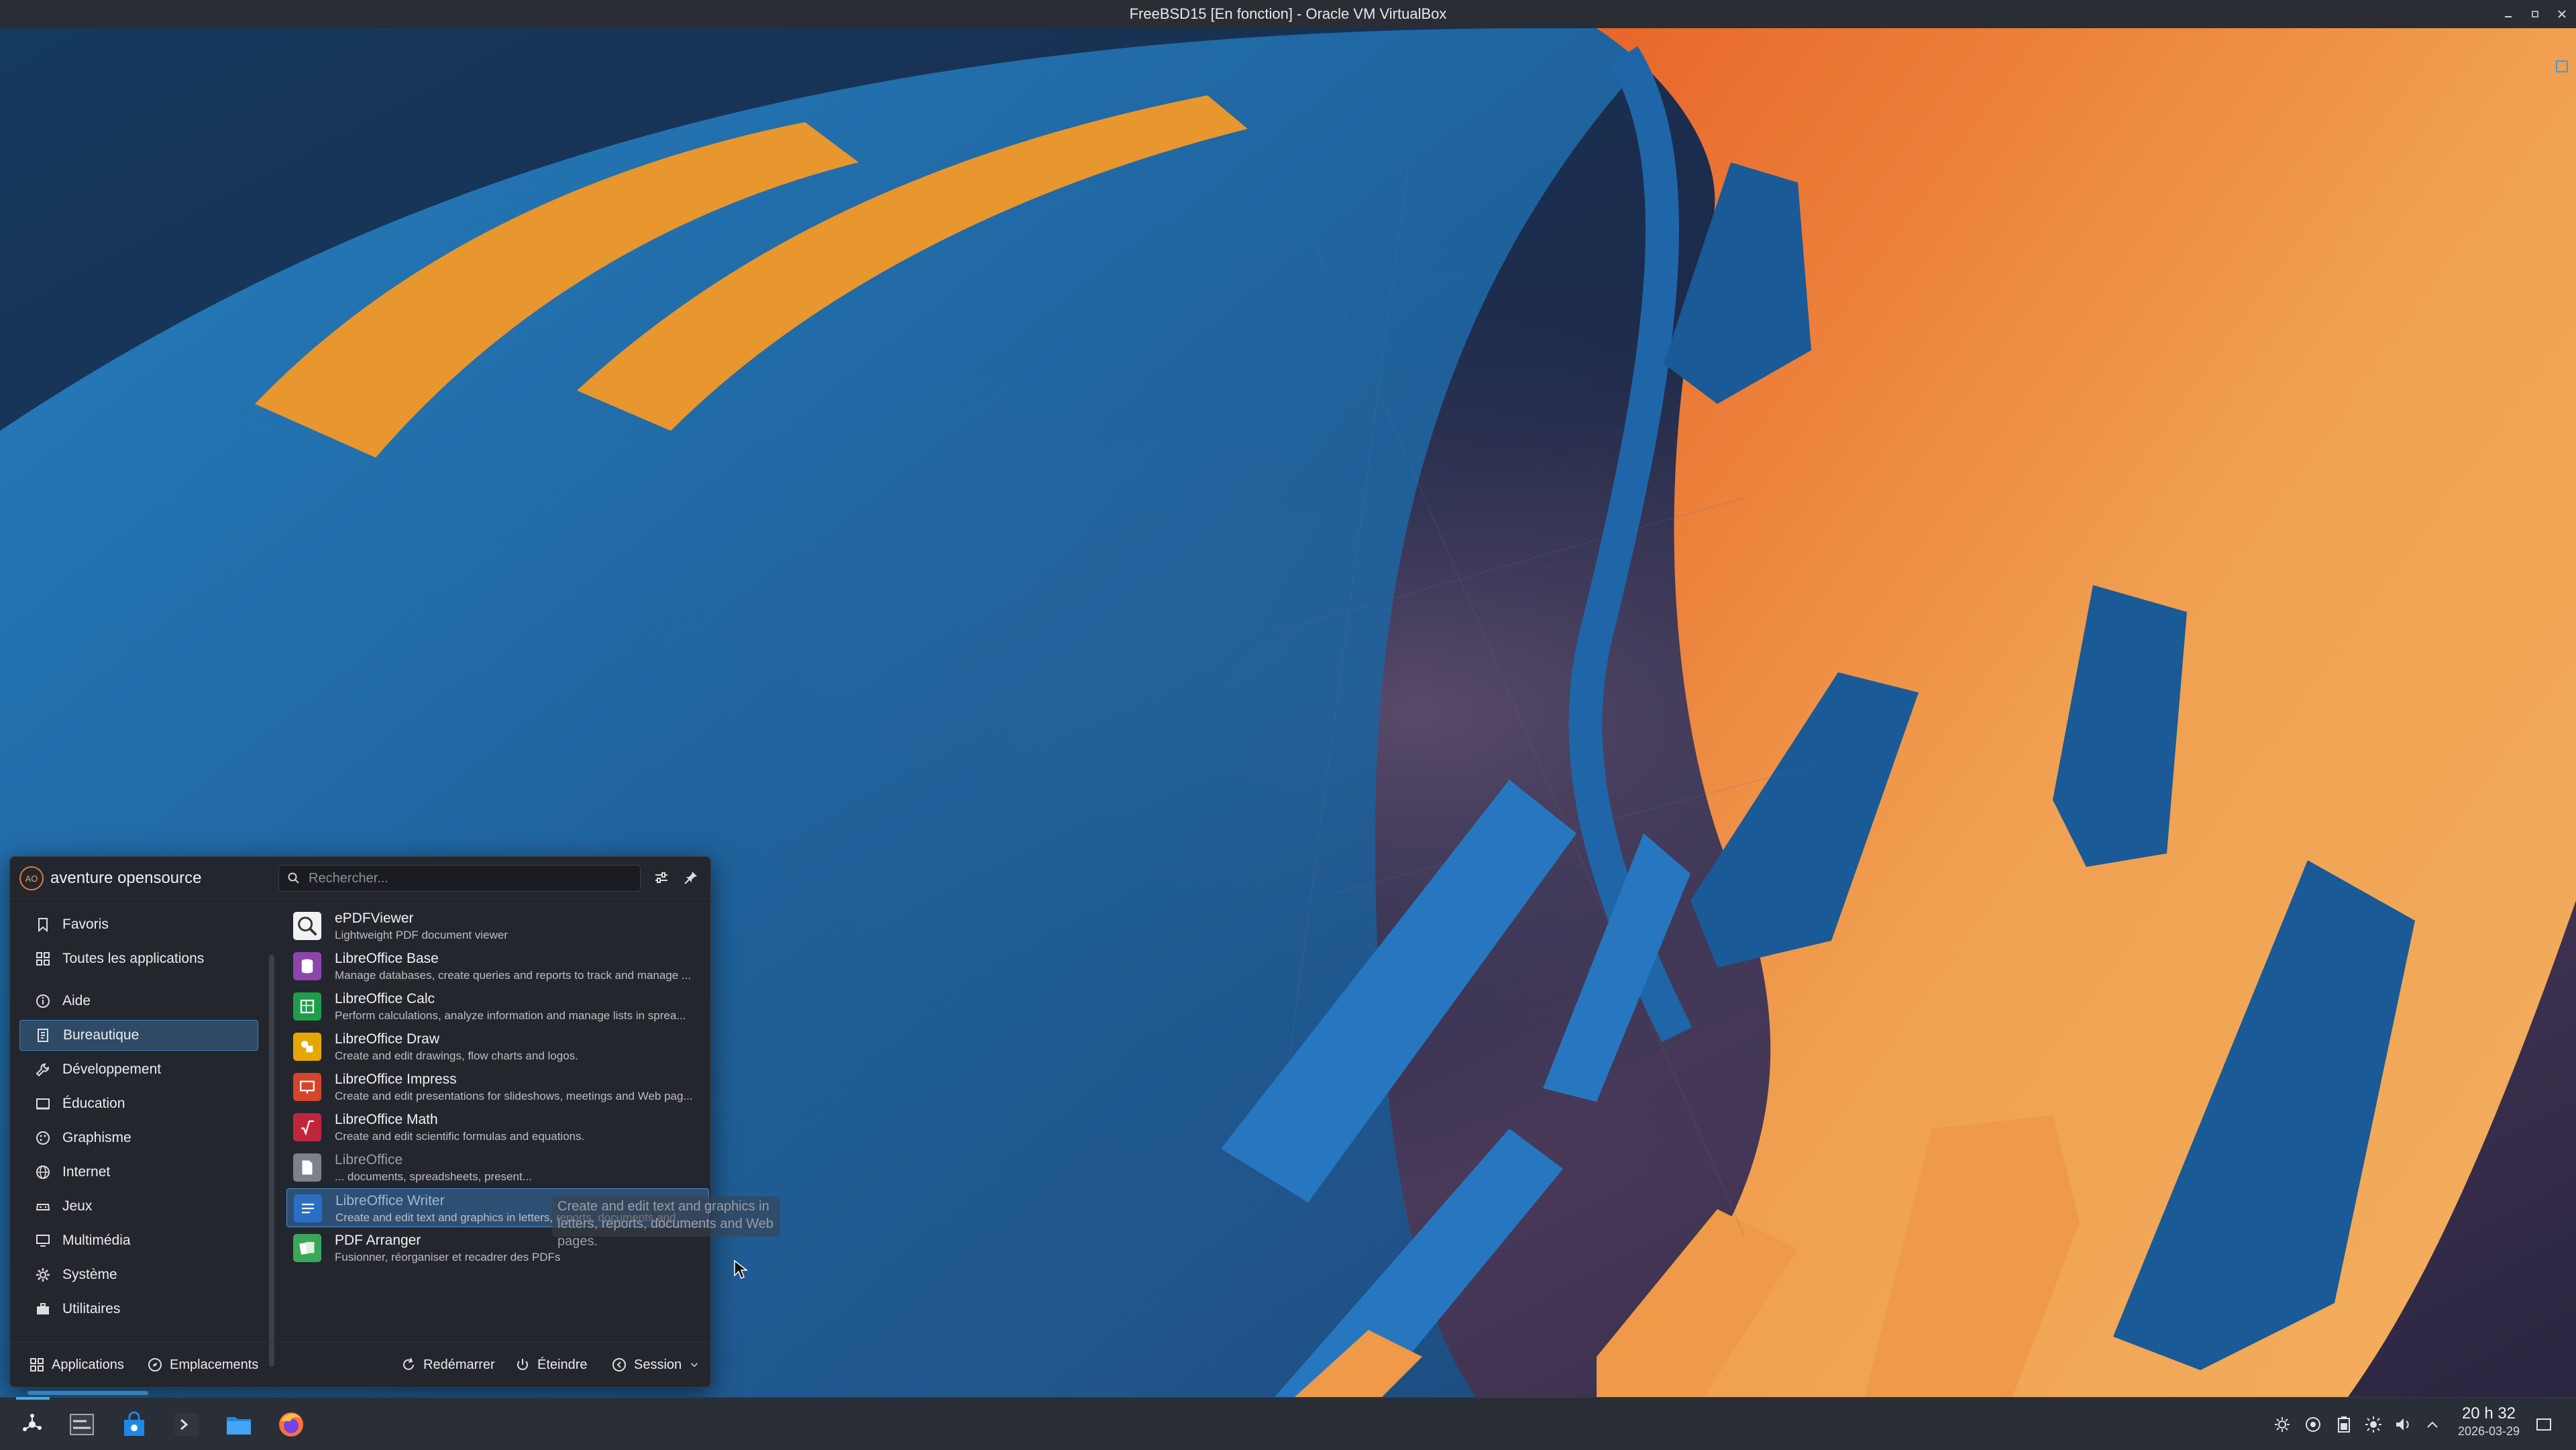  Describe the element at coordinates (390, 1200) in the screenshot. I see `app-name: LibreOffice Writer` at that location.